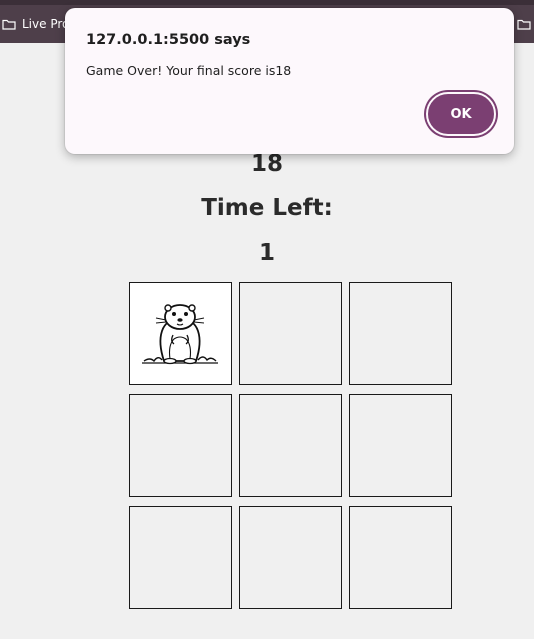 Image resolution: width=534 pixels, height=639 pixels. I want to click on groundhog-icon, so click(180, 334).